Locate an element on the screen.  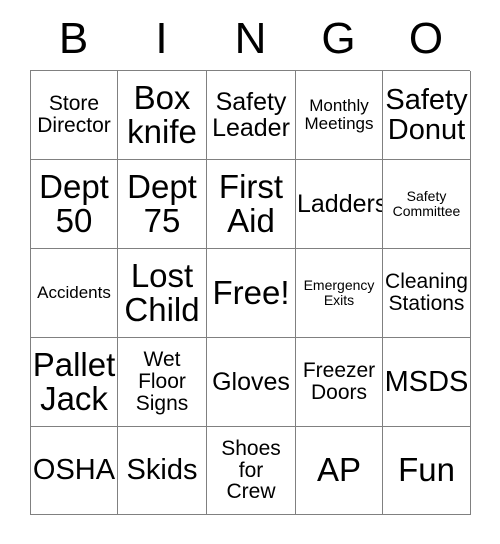
bingo-cell-i4: Wet Floor Signs is located at coordinates (162, 382).